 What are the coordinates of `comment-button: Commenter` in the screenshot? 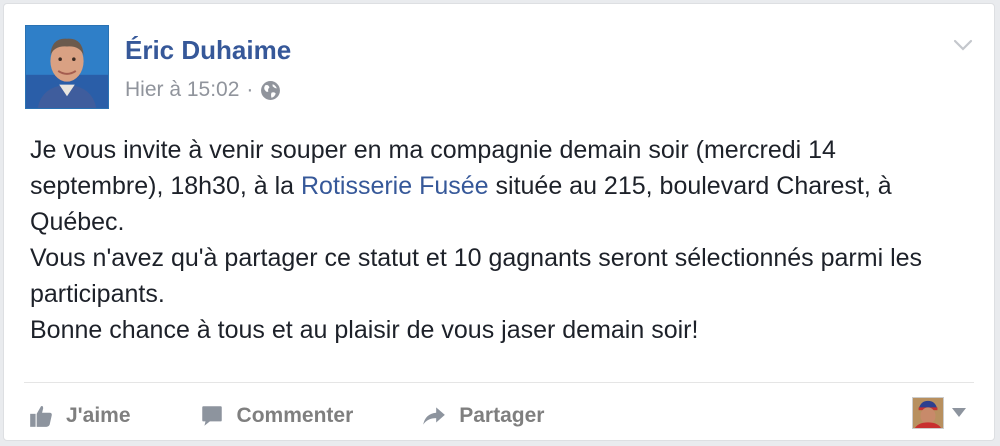 It's located at (276, 416).